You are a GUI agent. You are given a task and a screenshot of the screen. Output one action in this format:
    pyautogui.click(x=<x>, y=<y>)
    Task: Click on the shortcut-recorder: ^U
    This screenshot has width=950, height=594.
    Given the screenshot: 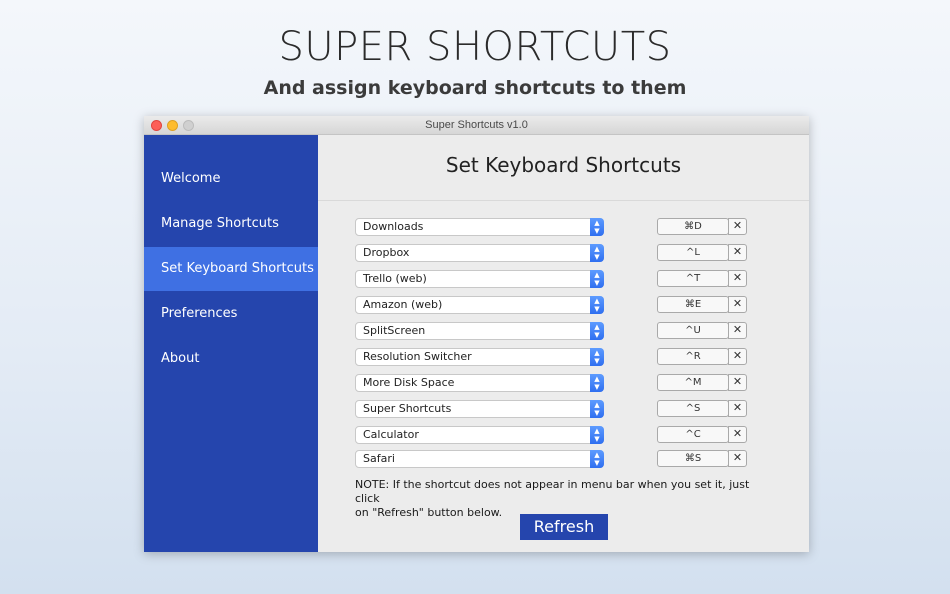 What is the action you would take?
    pyautogui.click(x=693, y=330)
    